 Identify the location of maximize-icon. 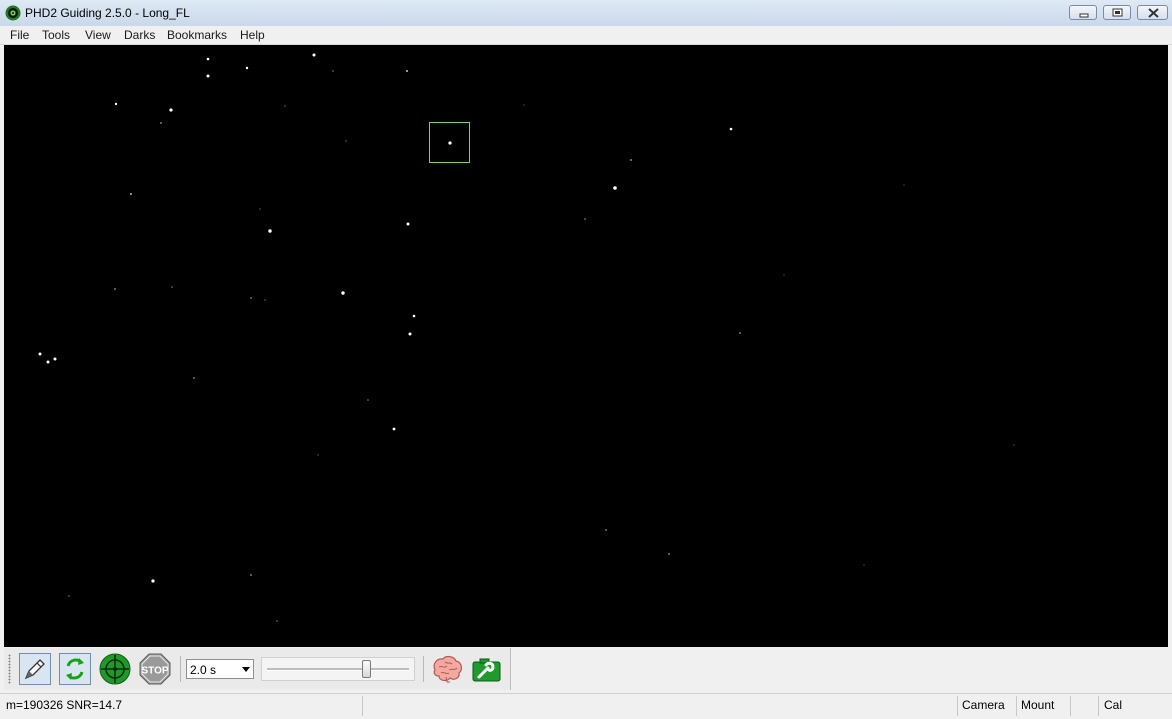
(1117, 12).